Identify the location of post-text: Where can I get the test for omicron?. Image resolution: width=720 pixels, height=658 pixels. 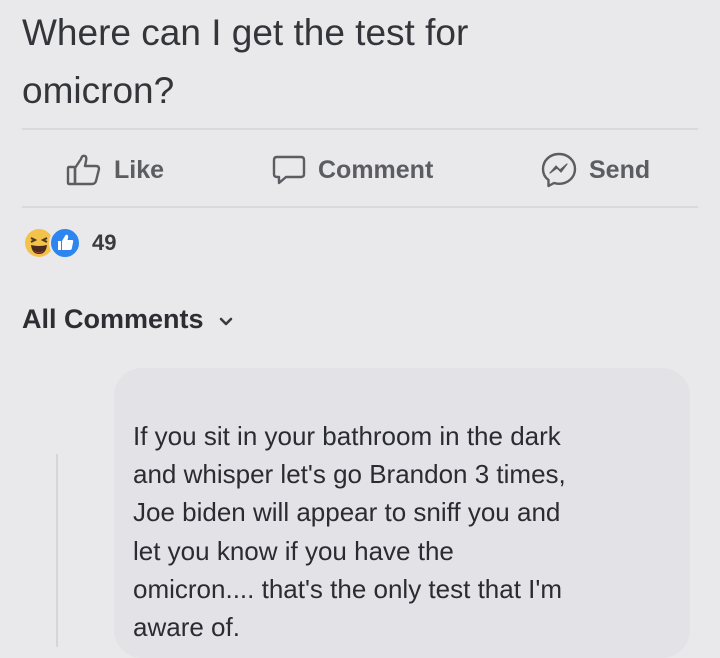
(245, 61).